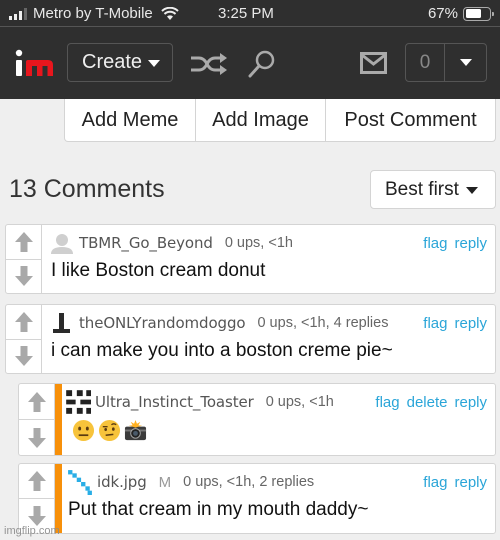 Image resolution: width=500 pixels, height=540 pixels. Describe the element at coordinates (35, 64) in the screenshot. I see `imgflip-logo` at that location.